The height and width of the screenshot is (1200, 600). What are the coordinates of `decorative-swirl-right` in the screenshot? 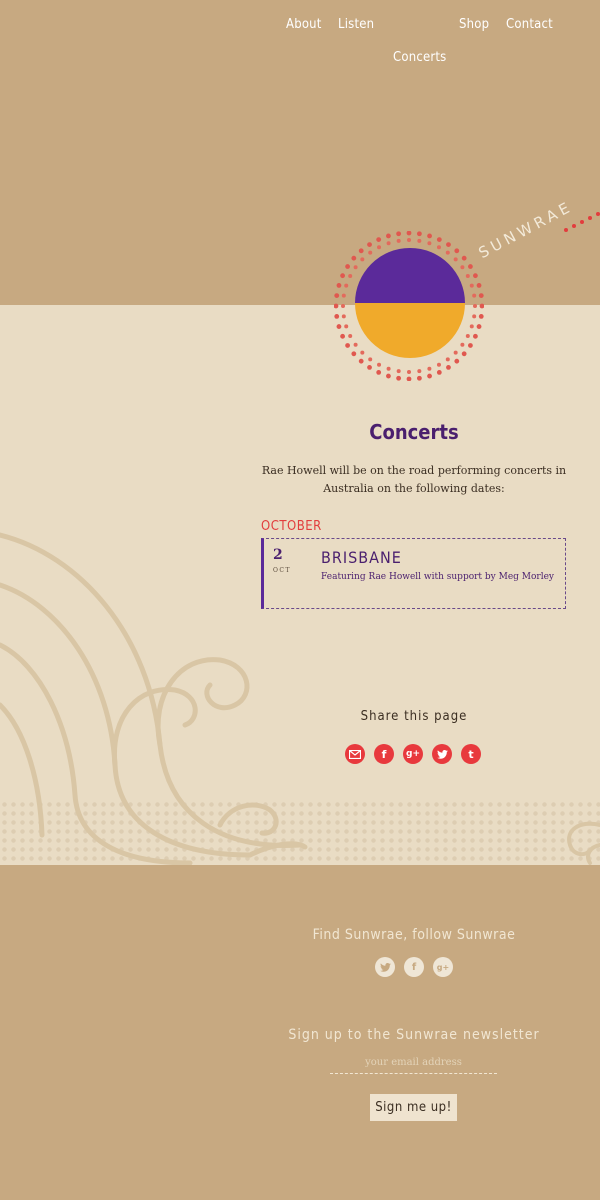 It's located at (583, 843).